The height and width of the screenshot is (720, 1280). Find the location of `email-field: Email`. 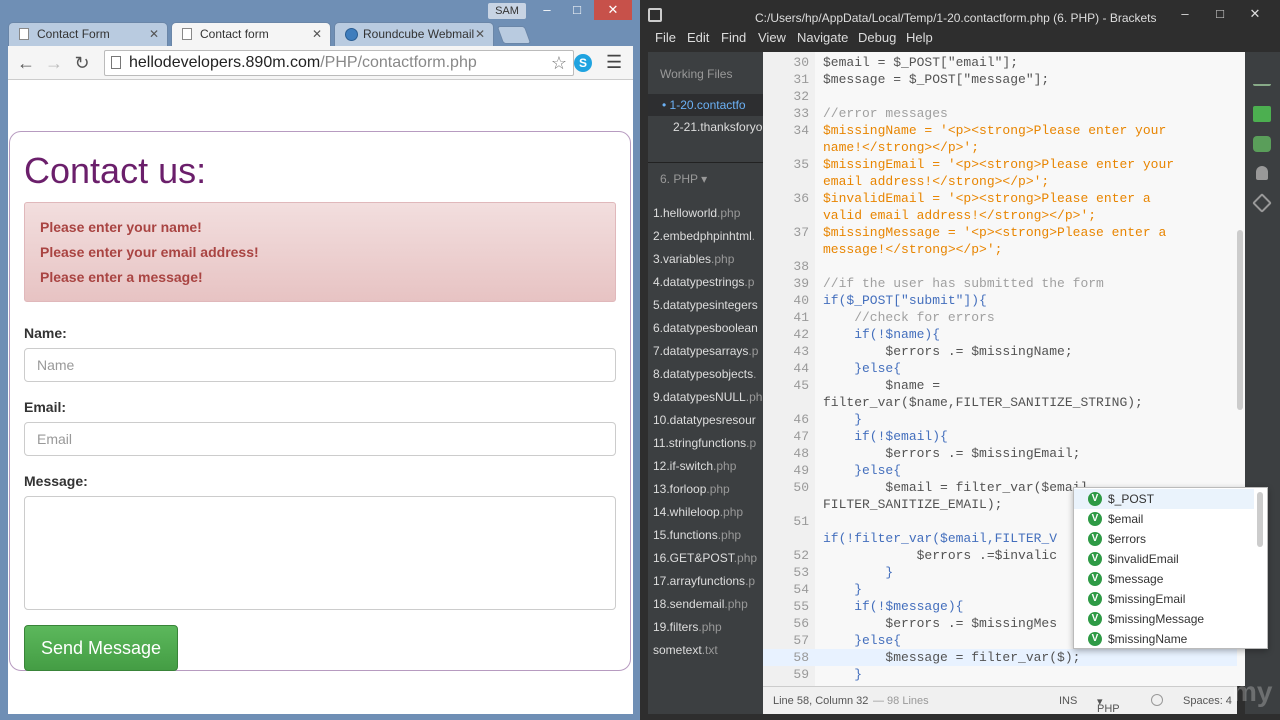

email-field: Email is located at coordinates (320, 439).